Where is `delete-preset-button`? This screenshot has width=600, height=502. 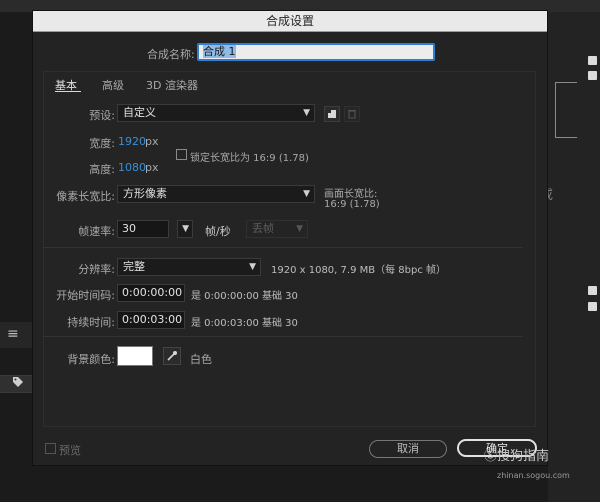 delete-preset-button is located at coordinates (352, 114).